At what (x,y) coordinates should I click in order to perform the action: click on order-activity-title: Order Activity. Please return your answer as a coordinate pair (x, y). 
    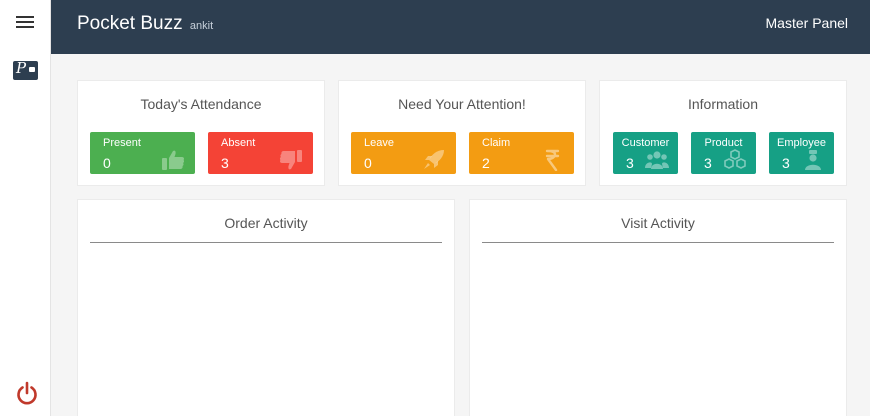
    Looking at the image, I should click on (266, 223).